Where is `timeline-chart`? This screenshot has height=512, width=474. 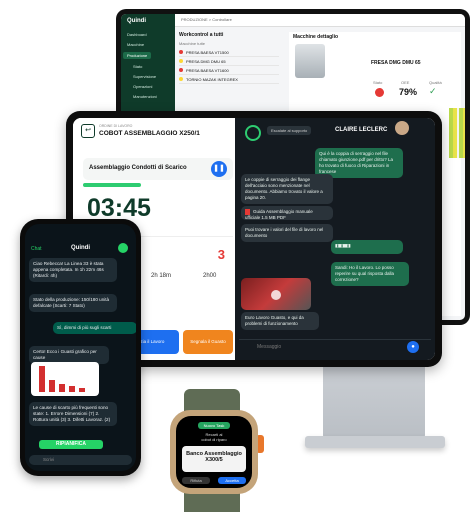 timeline-chart is located at coordinates (457, 133).